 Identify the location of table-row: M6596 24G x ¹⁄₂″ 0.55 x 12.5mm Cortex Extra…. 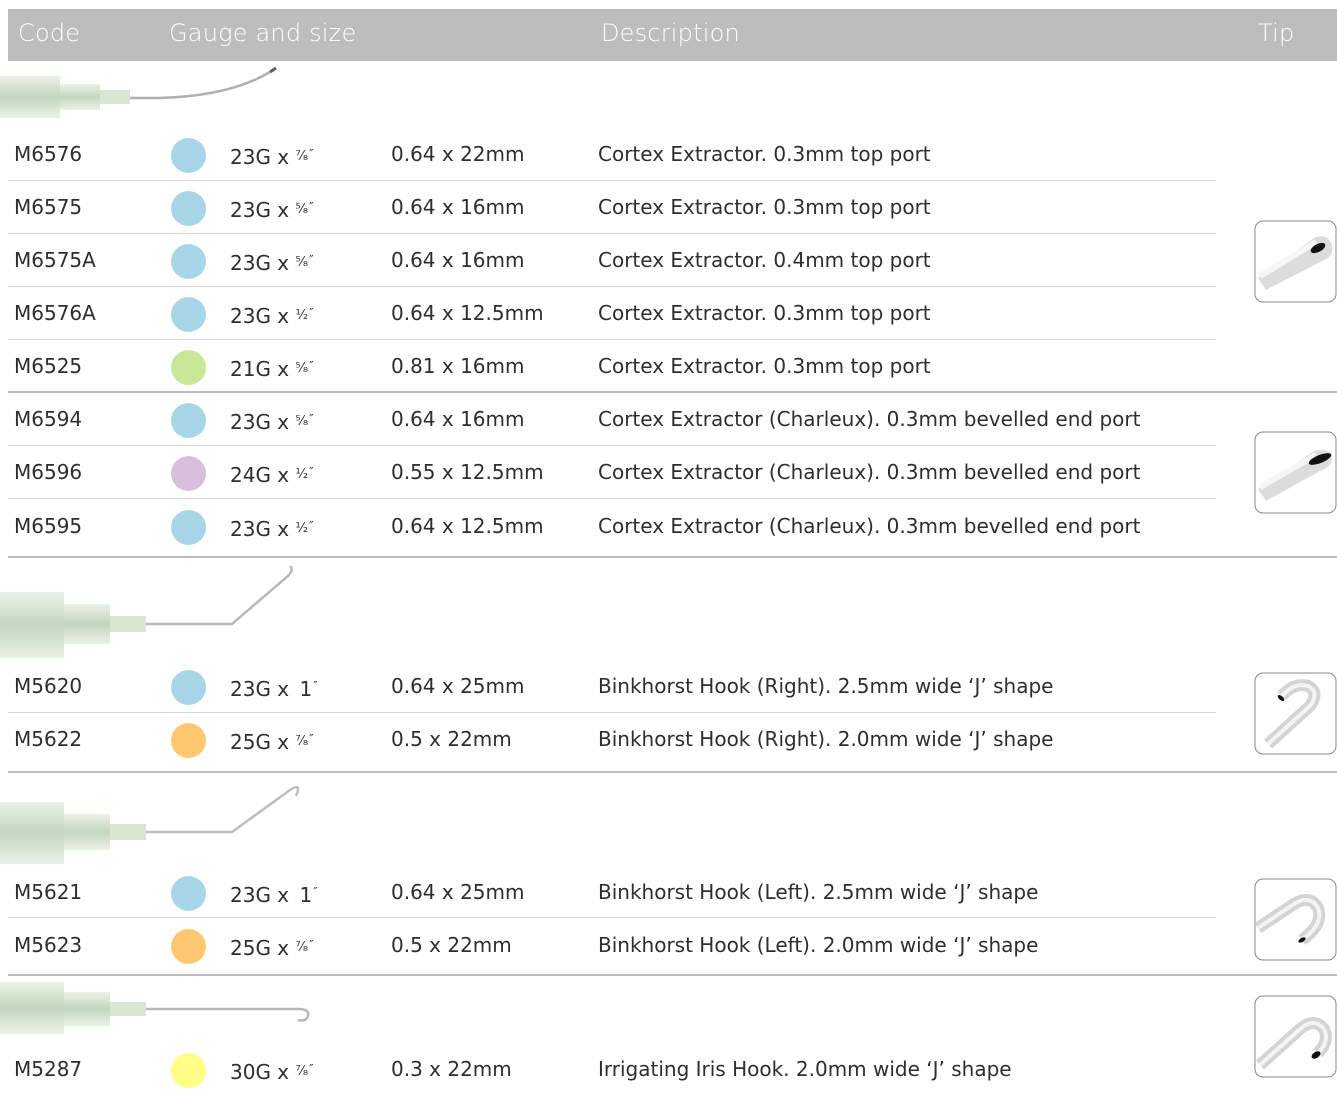
(668, 472).